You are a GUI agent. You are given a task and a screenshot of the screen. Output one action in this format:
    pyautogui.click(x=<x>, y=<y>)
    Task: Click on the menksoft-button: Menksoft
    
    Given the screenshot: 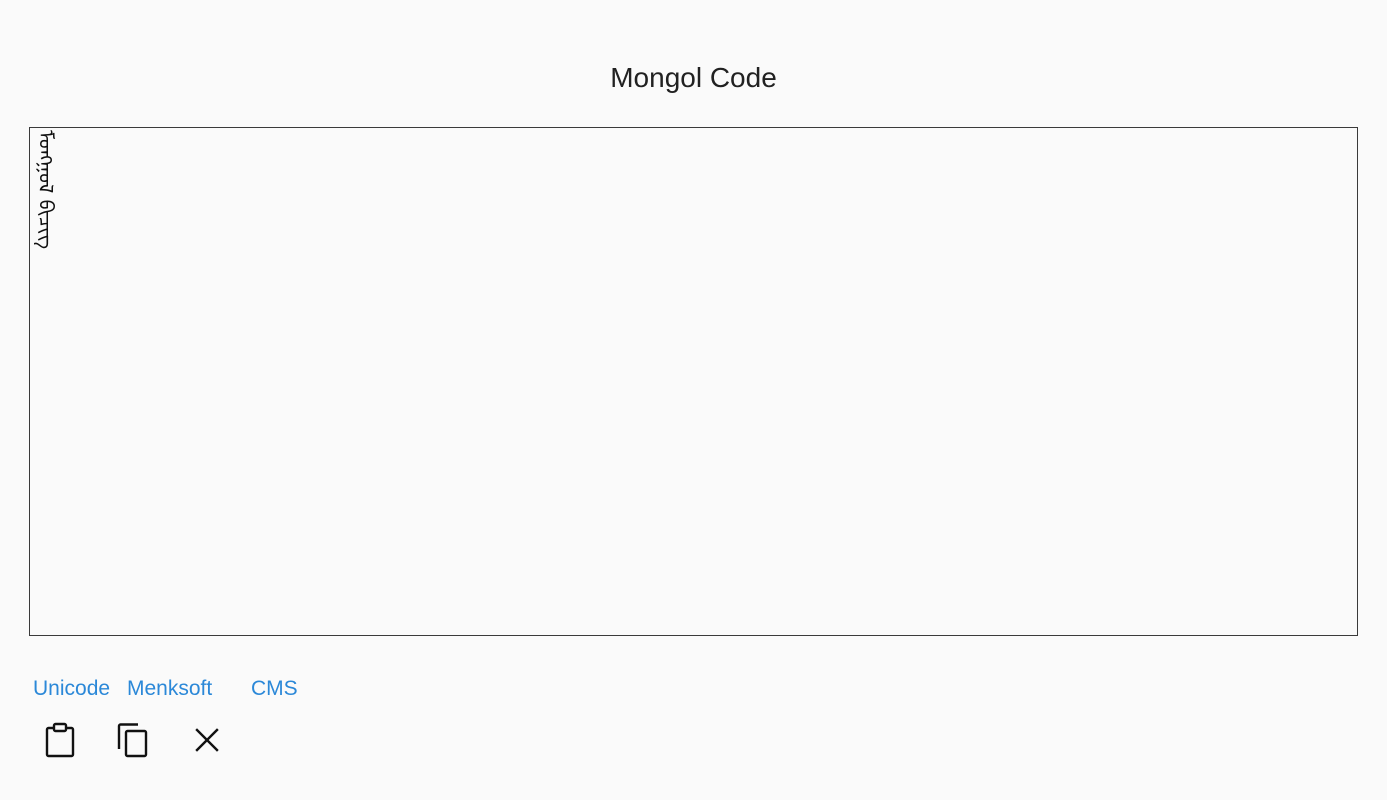 What is the action you would take?
    pyautogui.click(x=169, y=689)
    